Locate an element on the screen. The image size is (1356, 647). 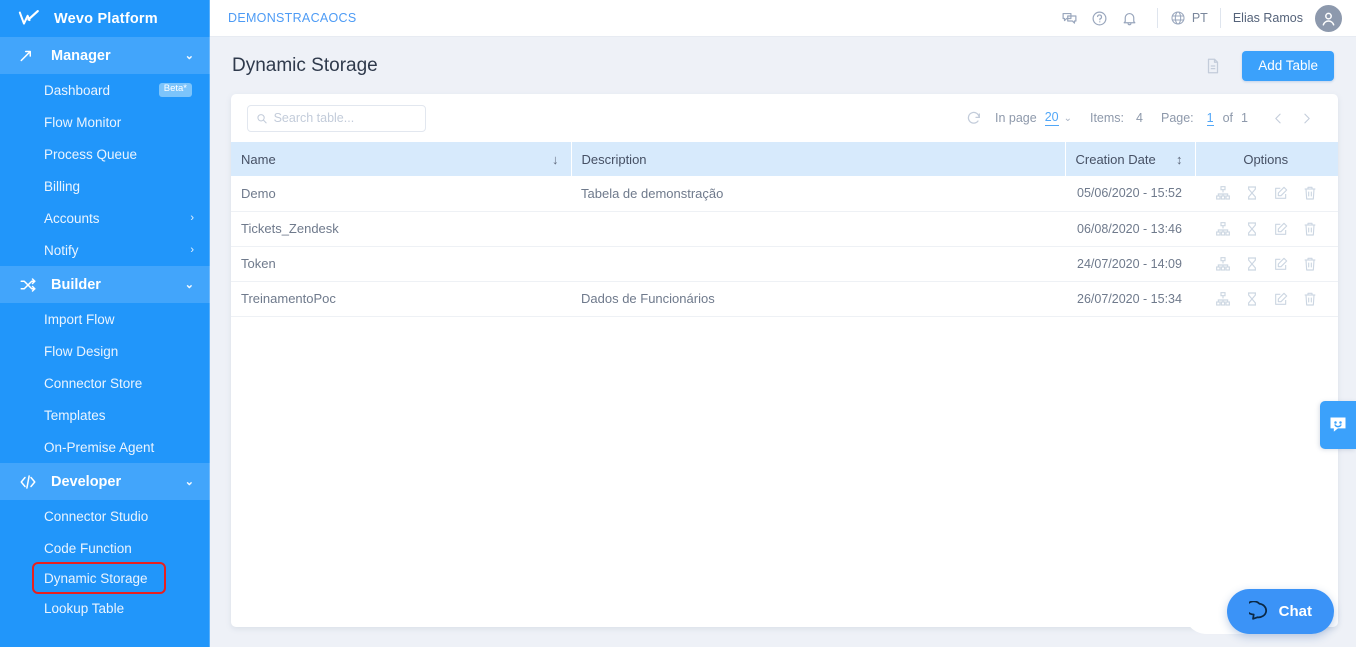
sidebar-item-label: Templates is located at coordinates (75, 415).